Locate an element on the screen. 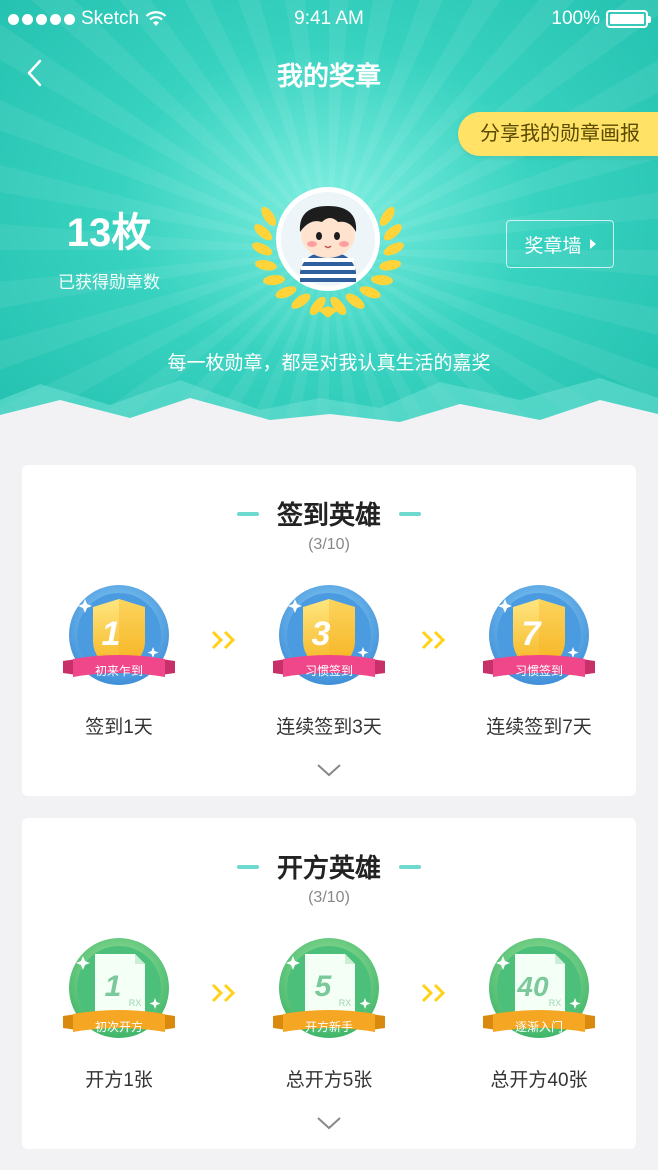 Image resolution: width=658 pixels, height=1170 pixels. badge-caption: 总开方5张 is located at coordinates (329, 1080).